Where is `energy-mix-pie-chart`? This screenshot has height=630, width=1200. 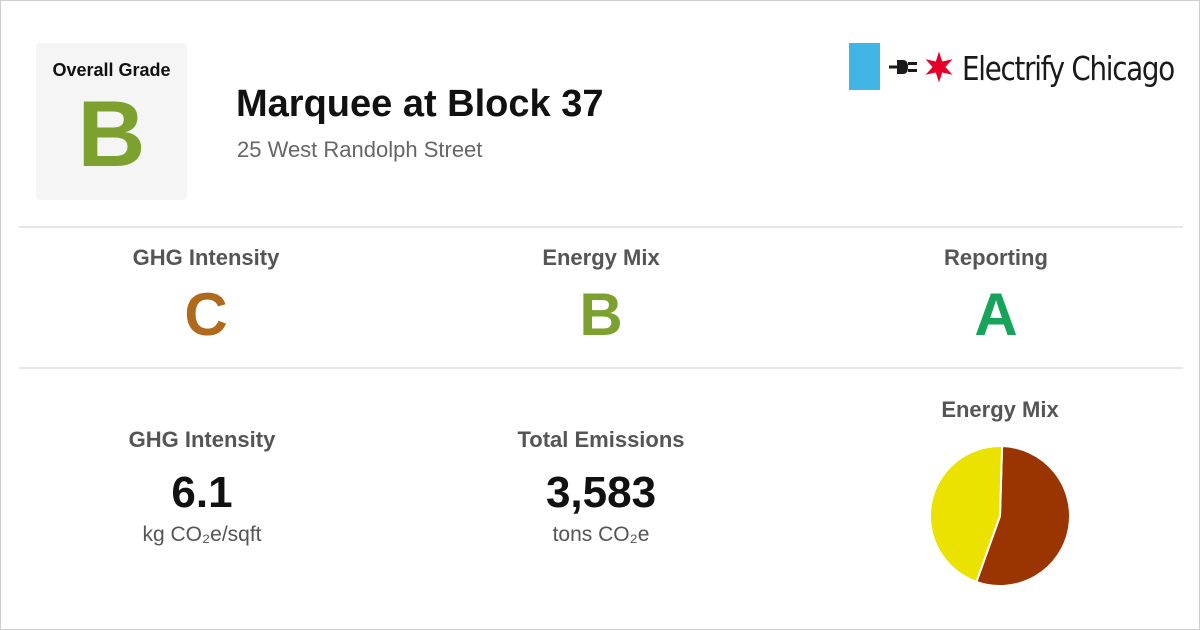 energy-mix-pie-chart is located at coordinates (1000, 515).